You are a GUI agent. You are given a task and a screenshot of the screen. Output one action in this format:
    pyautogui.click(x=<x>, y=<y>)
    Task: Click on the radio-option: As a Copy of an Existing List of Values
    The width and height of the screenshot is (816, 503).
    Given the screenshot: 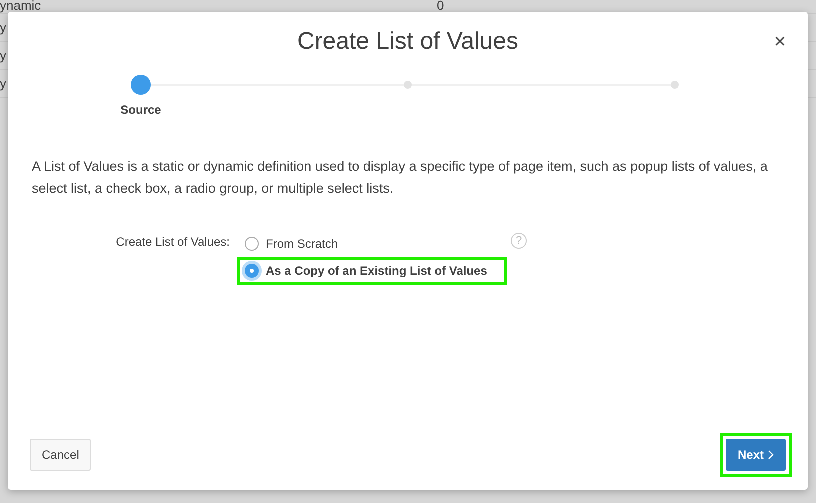 What is the action you would take?
    pyautogui.click(x=366, y=271)
    